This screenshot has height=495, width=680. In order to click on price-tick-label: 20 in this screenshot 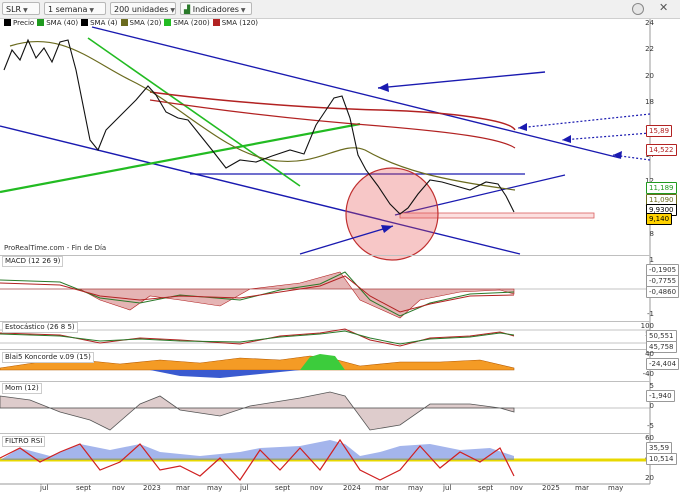, I will do `click(649, 75)`.